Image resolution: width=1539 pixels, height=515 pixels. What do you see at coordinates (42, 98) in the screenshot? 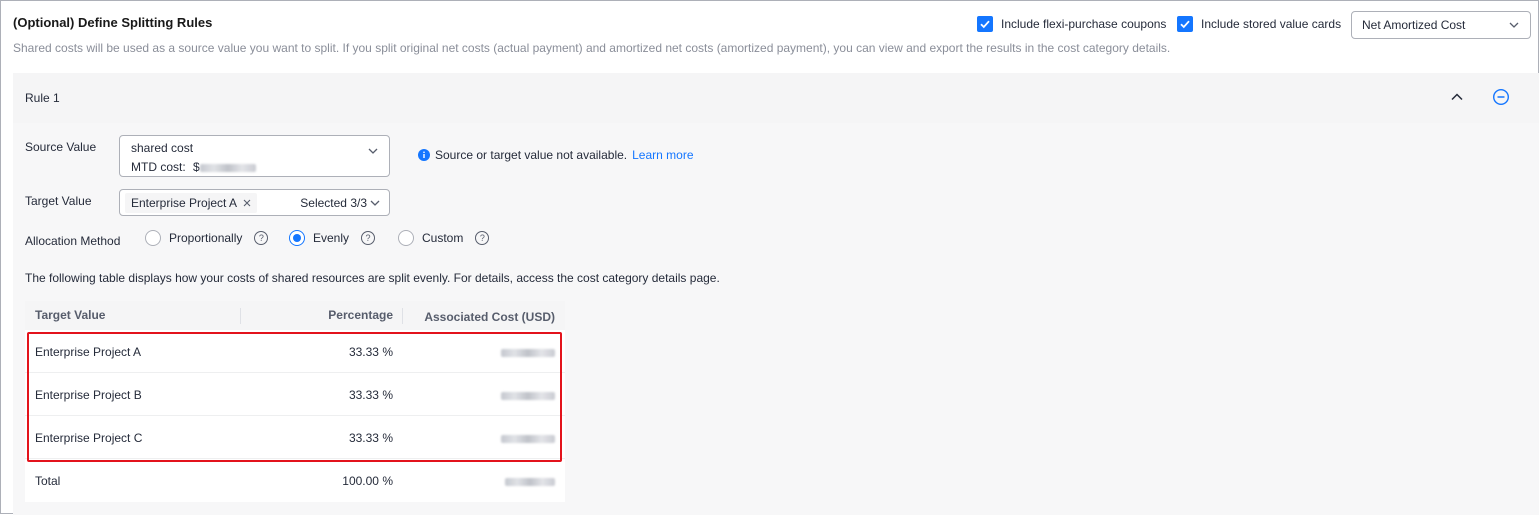
I see `rule-title: Rule 1` at bounding box center [42, 98].